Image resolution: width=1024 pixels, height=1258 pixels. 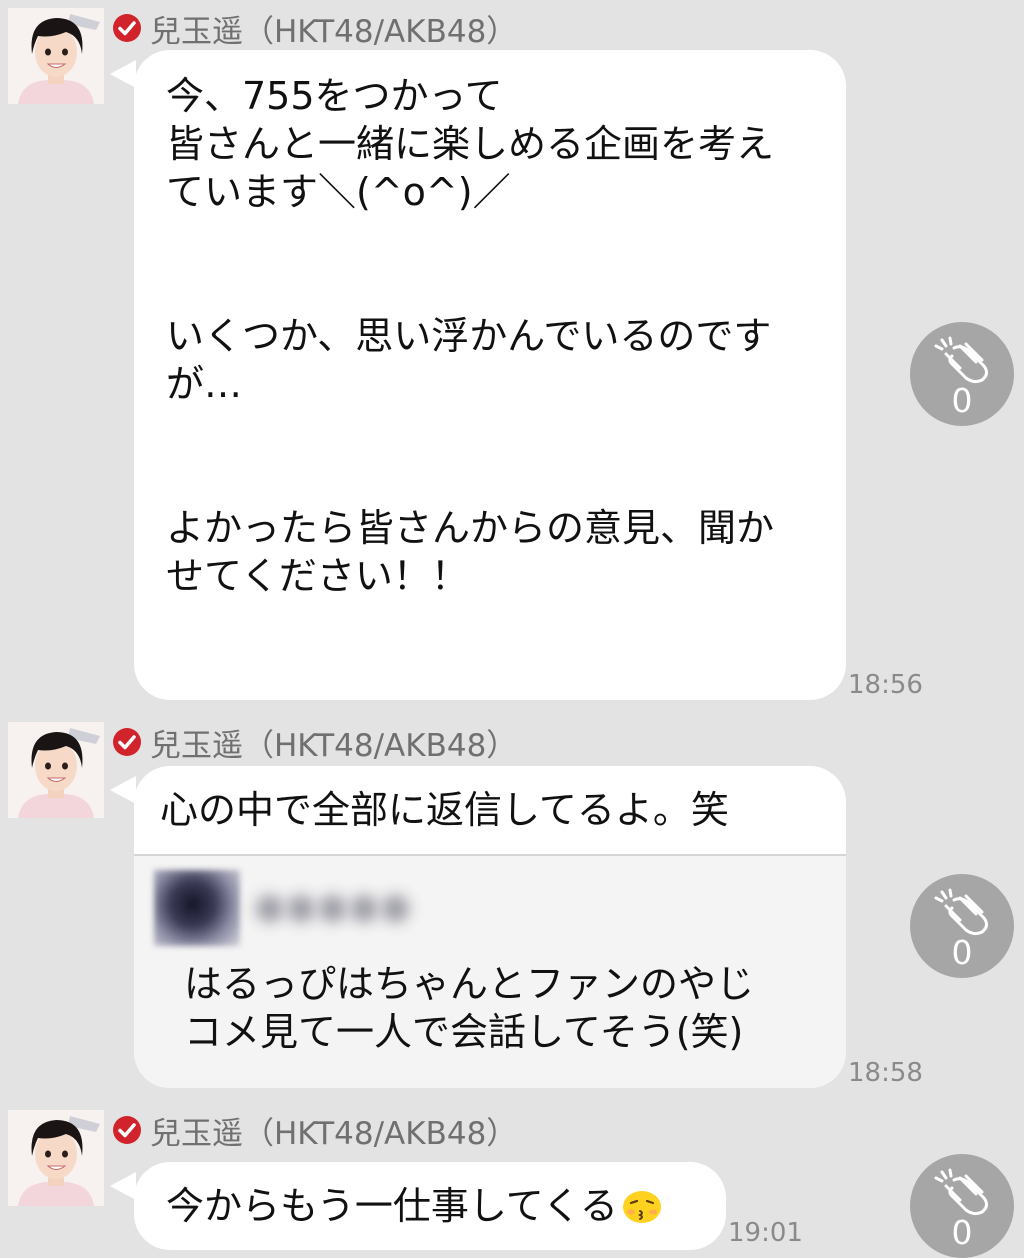 I want to click on message-time: 18:56, so click(x=885, y=685).